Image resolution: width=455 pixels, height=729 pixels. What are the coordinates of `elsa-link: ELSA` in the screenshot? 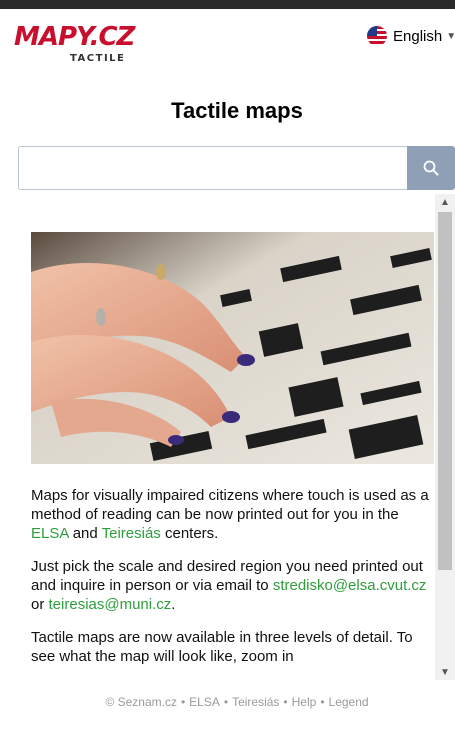 It's located at (50, 533).